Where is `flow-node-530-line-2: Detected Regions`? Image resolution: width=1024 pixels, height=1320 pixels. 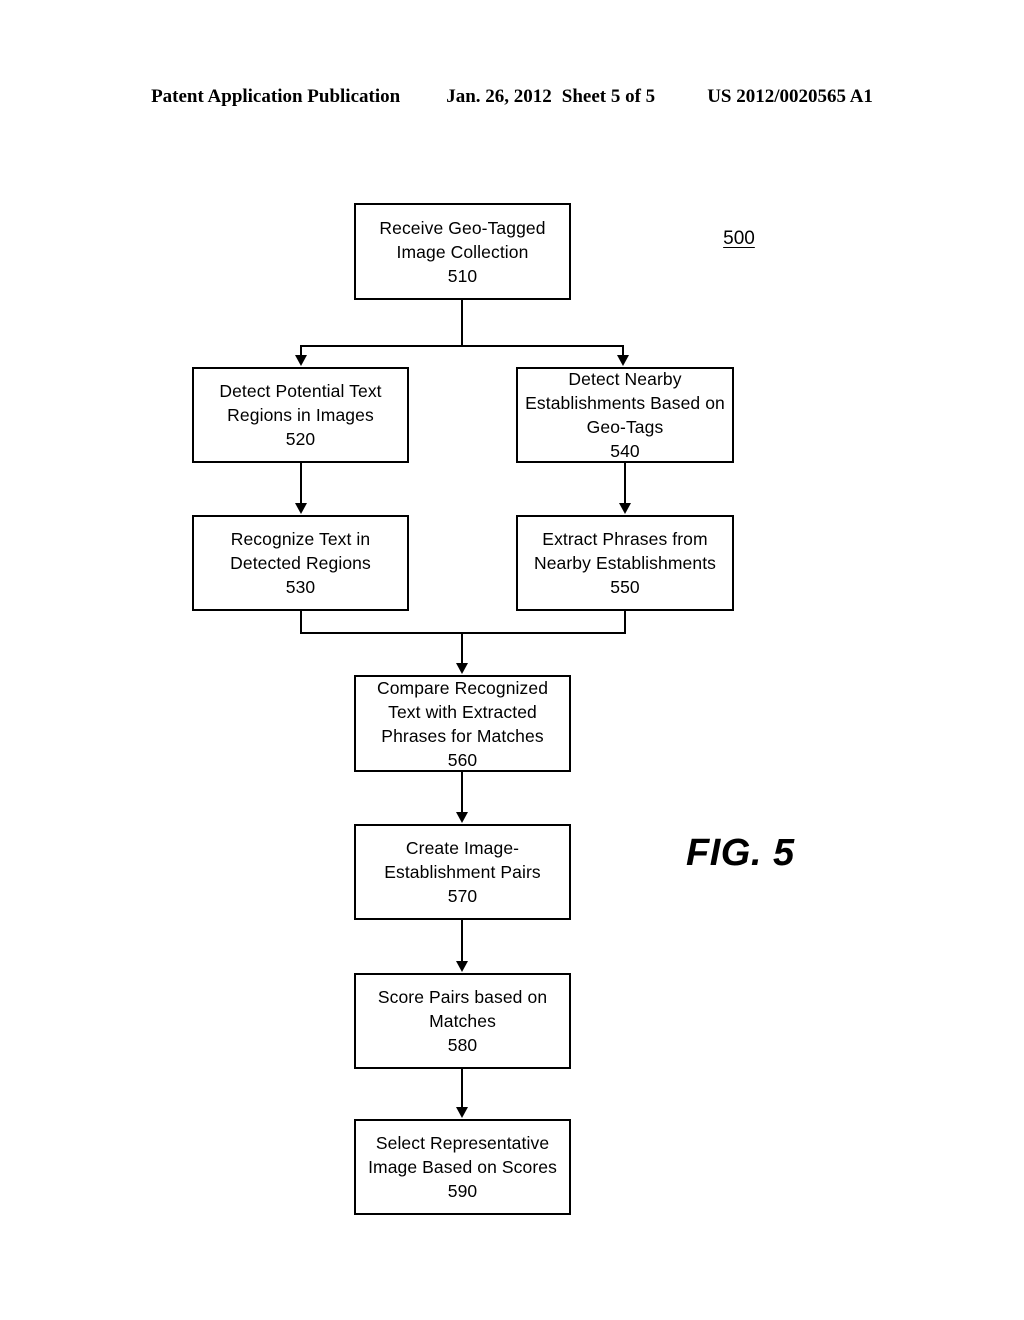 flow-node-530-line-2: Detected Regions is located at coordinates (300, 563).